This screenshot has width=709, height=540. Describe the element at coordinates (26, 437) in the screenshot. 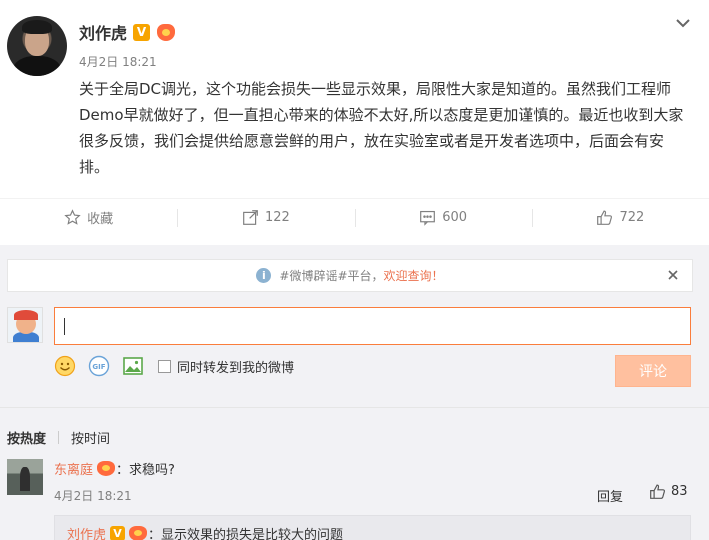

I see `tab-sort-hot: 按热度` at that location.